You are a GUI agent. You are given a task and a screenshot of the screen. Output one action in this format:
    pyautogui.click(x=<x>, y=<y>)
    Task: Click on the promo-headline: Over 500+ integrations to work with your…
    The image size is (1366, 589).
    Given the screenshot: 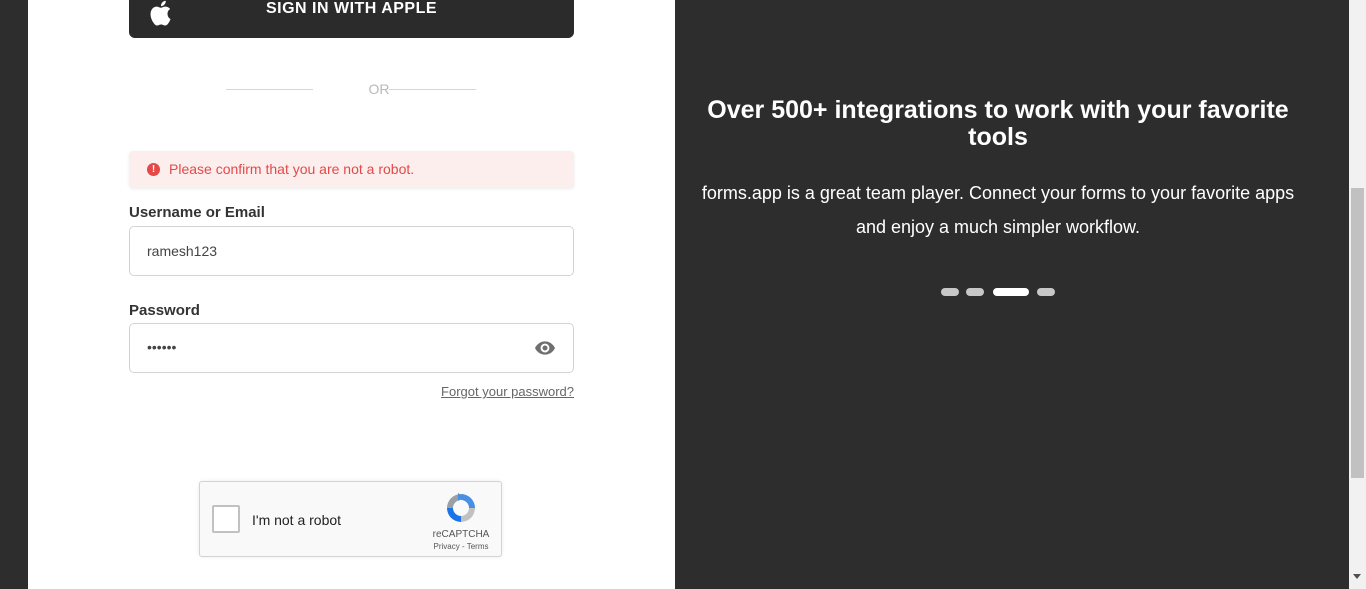 What is the action you would take?
    pyautogui.click(x=998, y=123)
    